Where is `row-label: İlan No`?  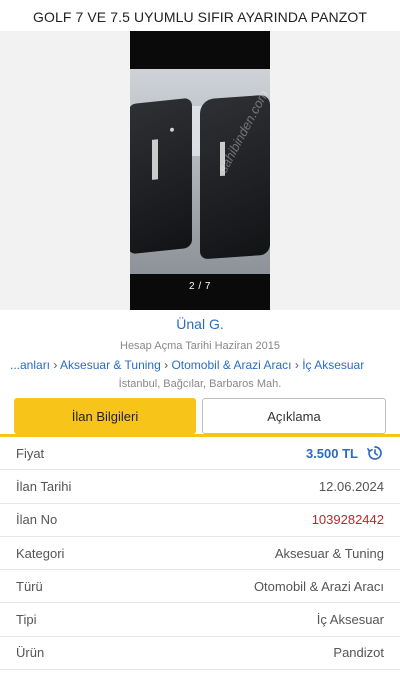 row-label: İlan No is located at coordinates (37, 520).